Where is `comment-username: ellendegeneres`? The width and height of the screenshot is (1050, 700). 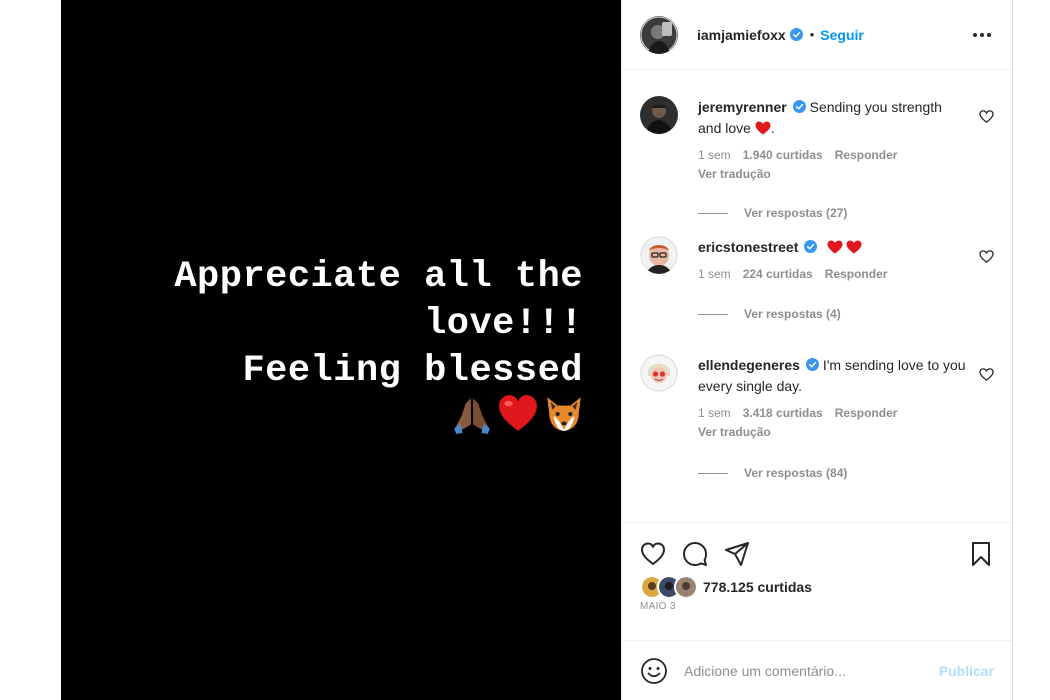
comment-username: ellendegeneres is located at coordinates (749, 365).